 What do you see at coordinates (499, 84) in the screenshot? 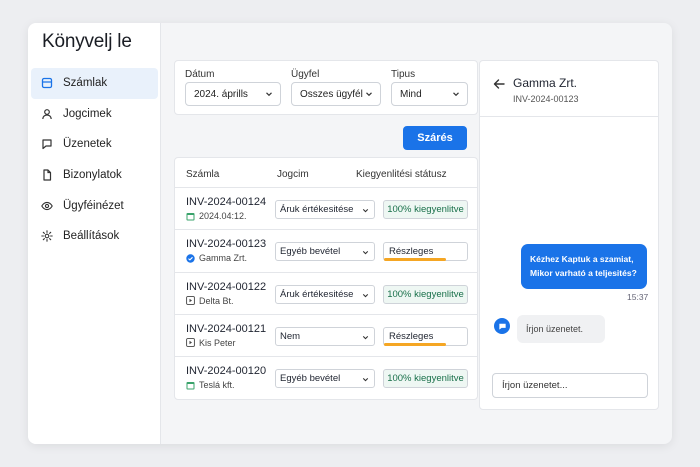
I see `back-arrow-icon` at bounding box center [499, 84].